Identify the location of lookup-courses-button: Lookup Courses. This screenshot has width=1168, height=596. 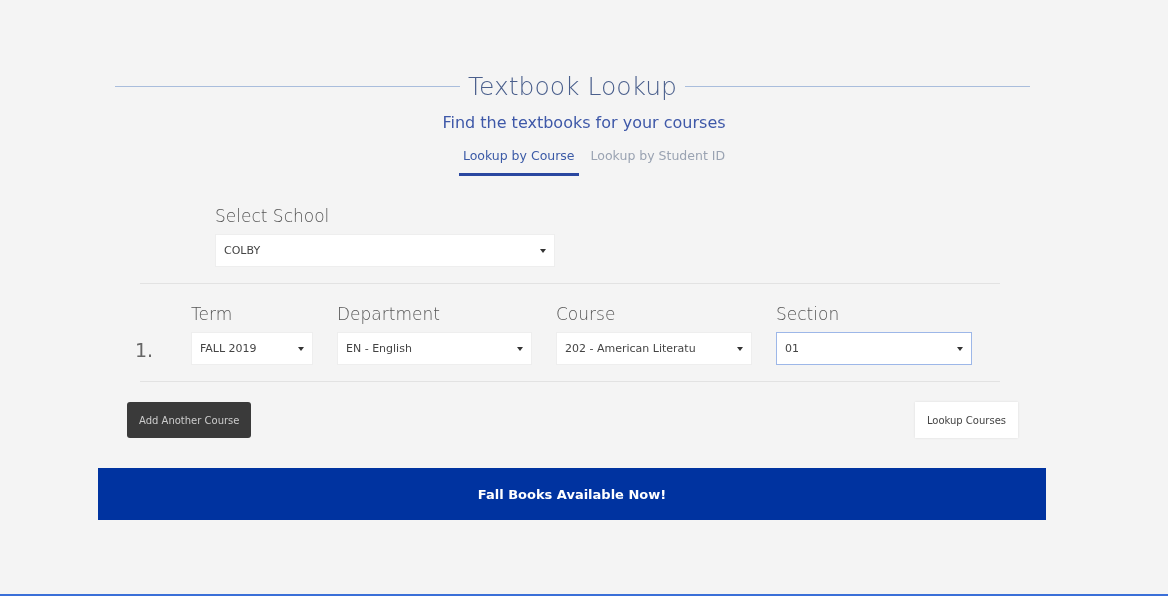
(966, 420).